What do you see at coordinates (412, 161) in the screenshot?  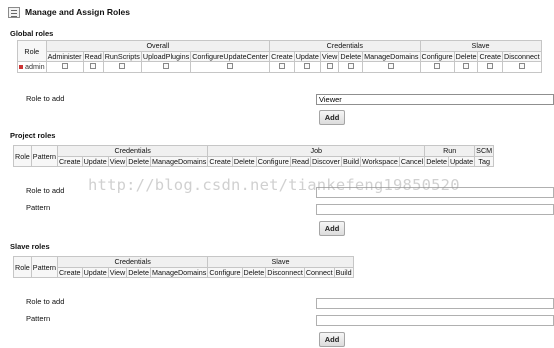 I see `permission-header: Cancel` at bounding box center [412, 161].